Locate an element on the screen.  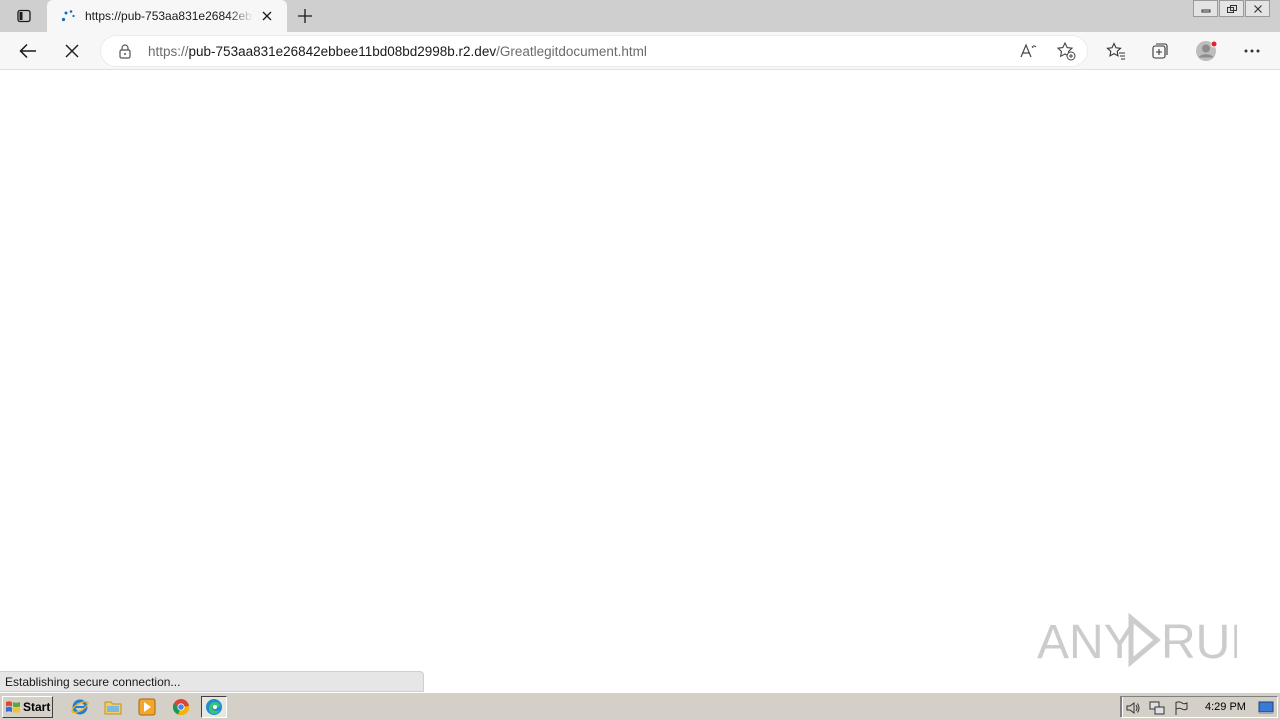
watermark-text-right: RUN is located at coordinates (1199, 642).